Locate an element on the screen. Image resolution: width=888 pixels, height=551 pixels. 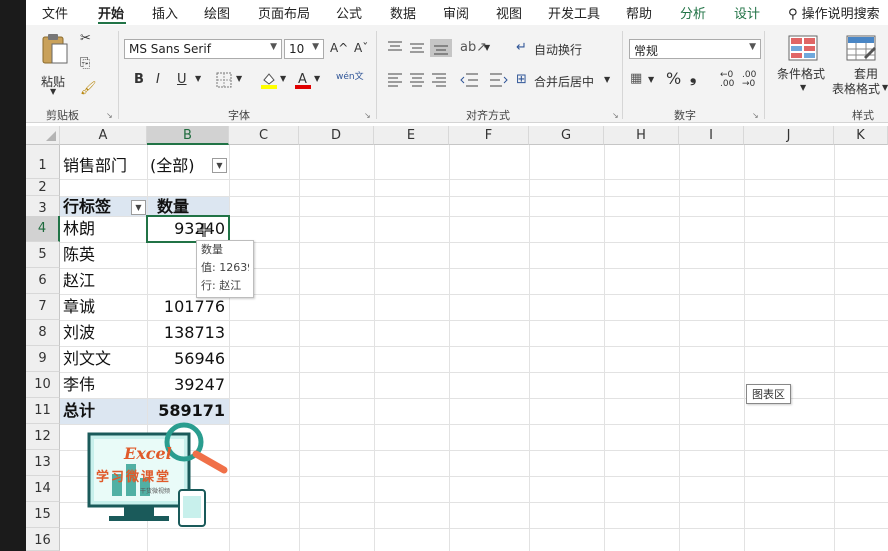
grid-line is located at coordinates (299, 348).